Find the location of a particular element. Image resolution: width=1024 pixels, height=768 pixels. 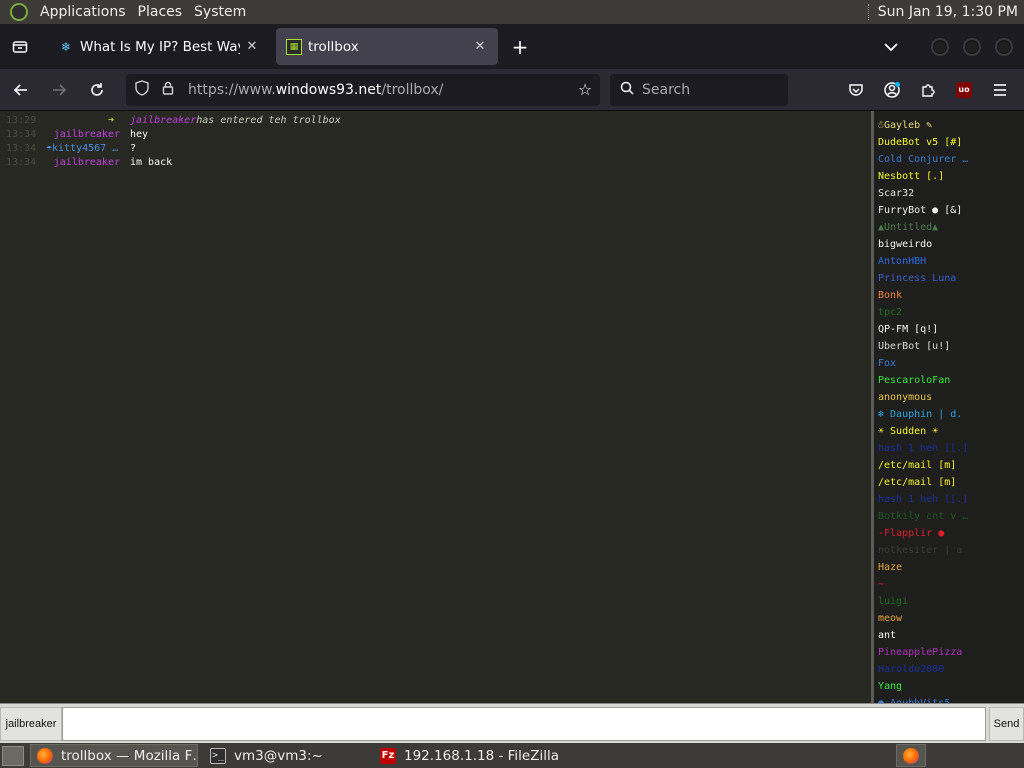

user-list-item: anonymous is located at coordinates (924, 397).